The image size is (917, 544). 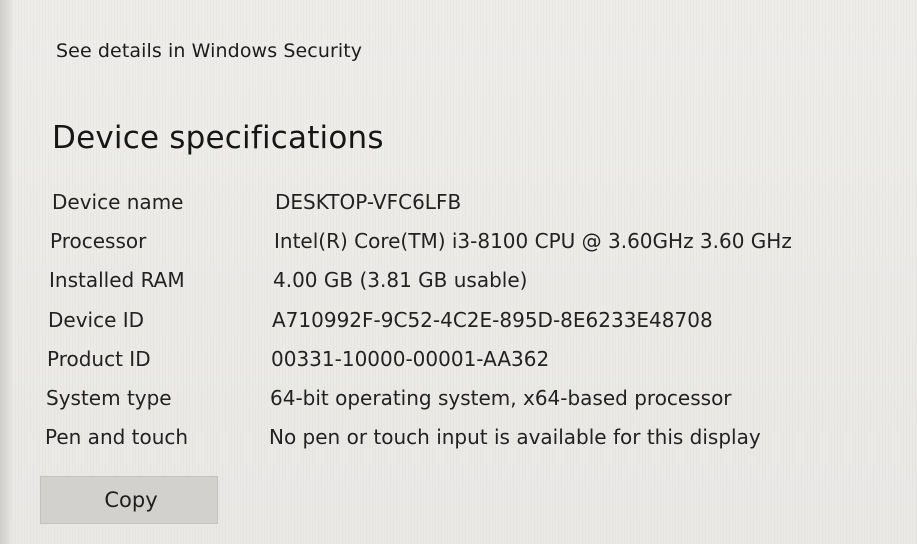 I want to click on spec-label: Device name, so click(x=118, y=202).